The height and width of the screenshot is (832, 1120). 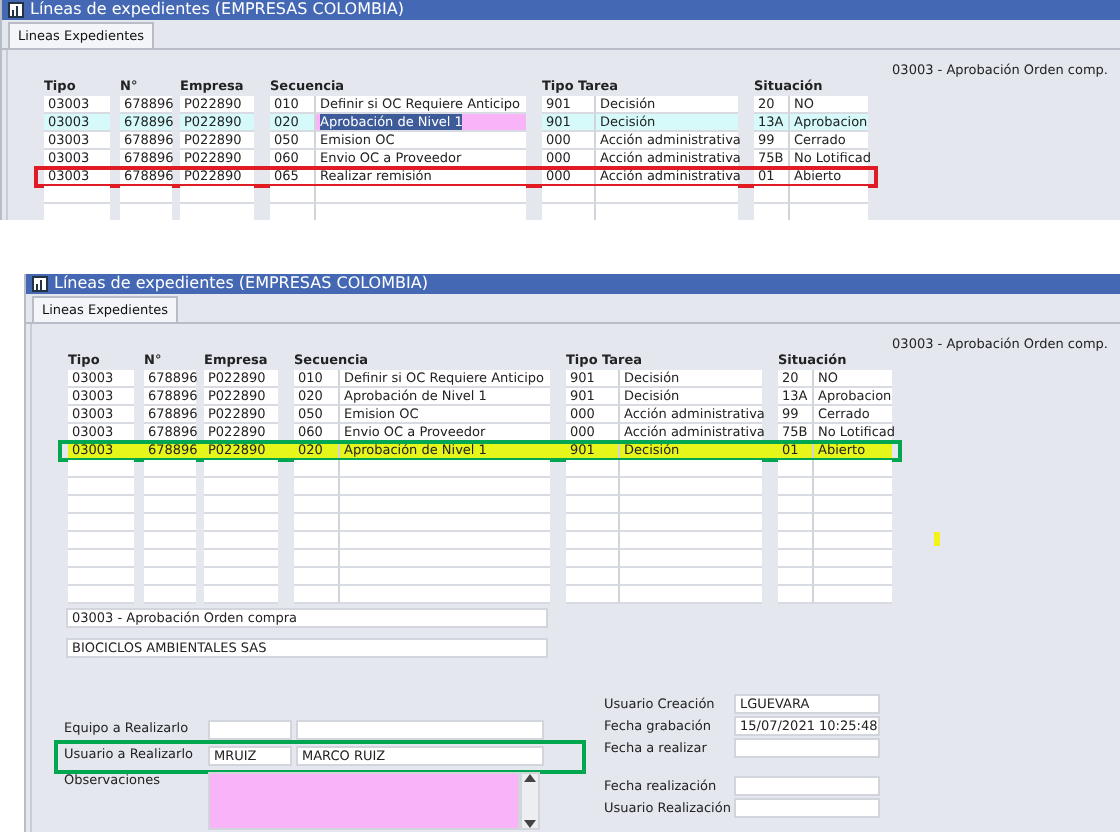 I want to click on code-field, so click(x=250, y=730).